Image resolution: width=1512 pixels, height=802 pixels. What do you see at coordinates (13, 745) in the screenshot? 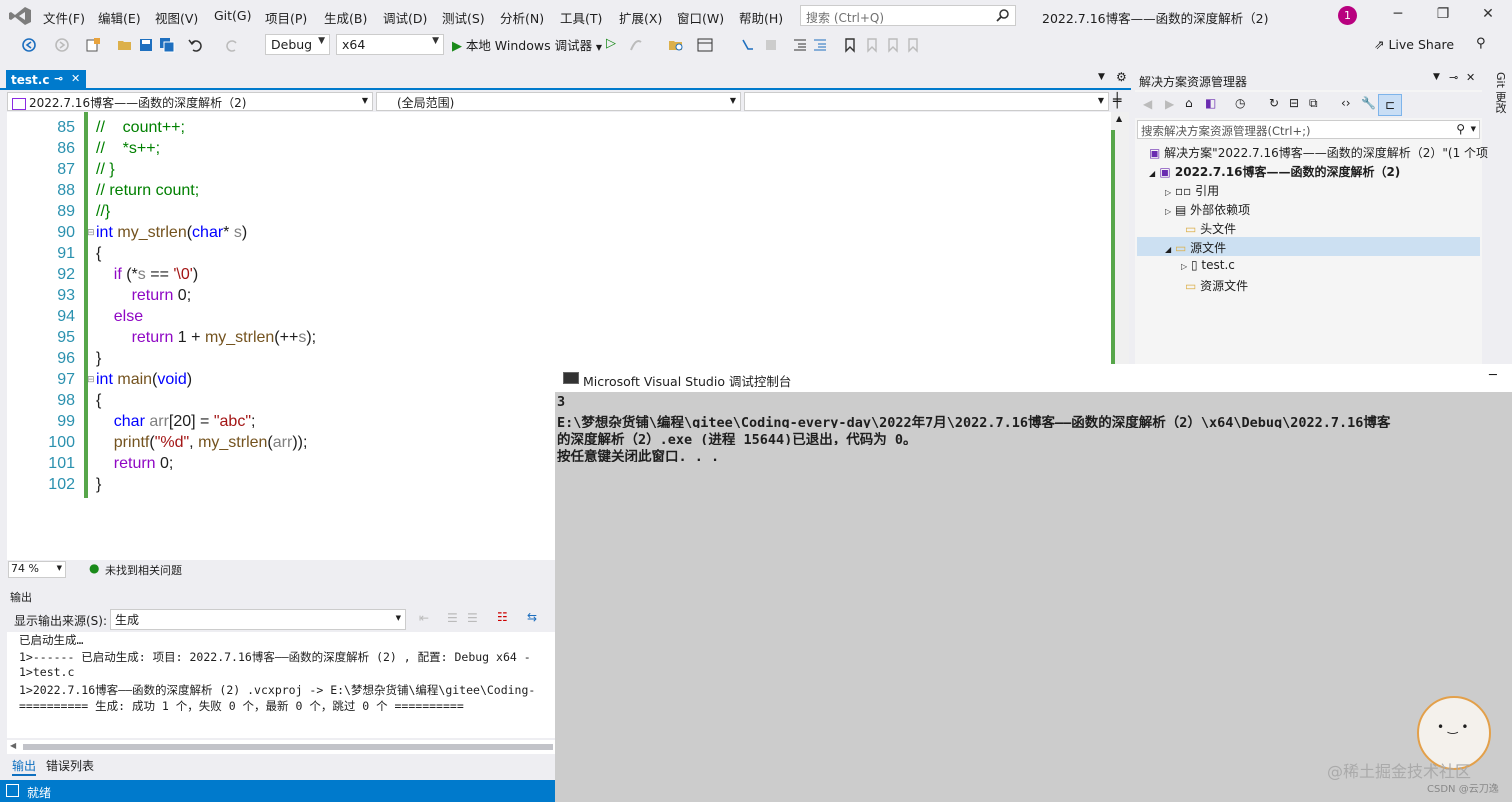
I see `scroll-left-icon: ◀` at bounding box center [13, 745].